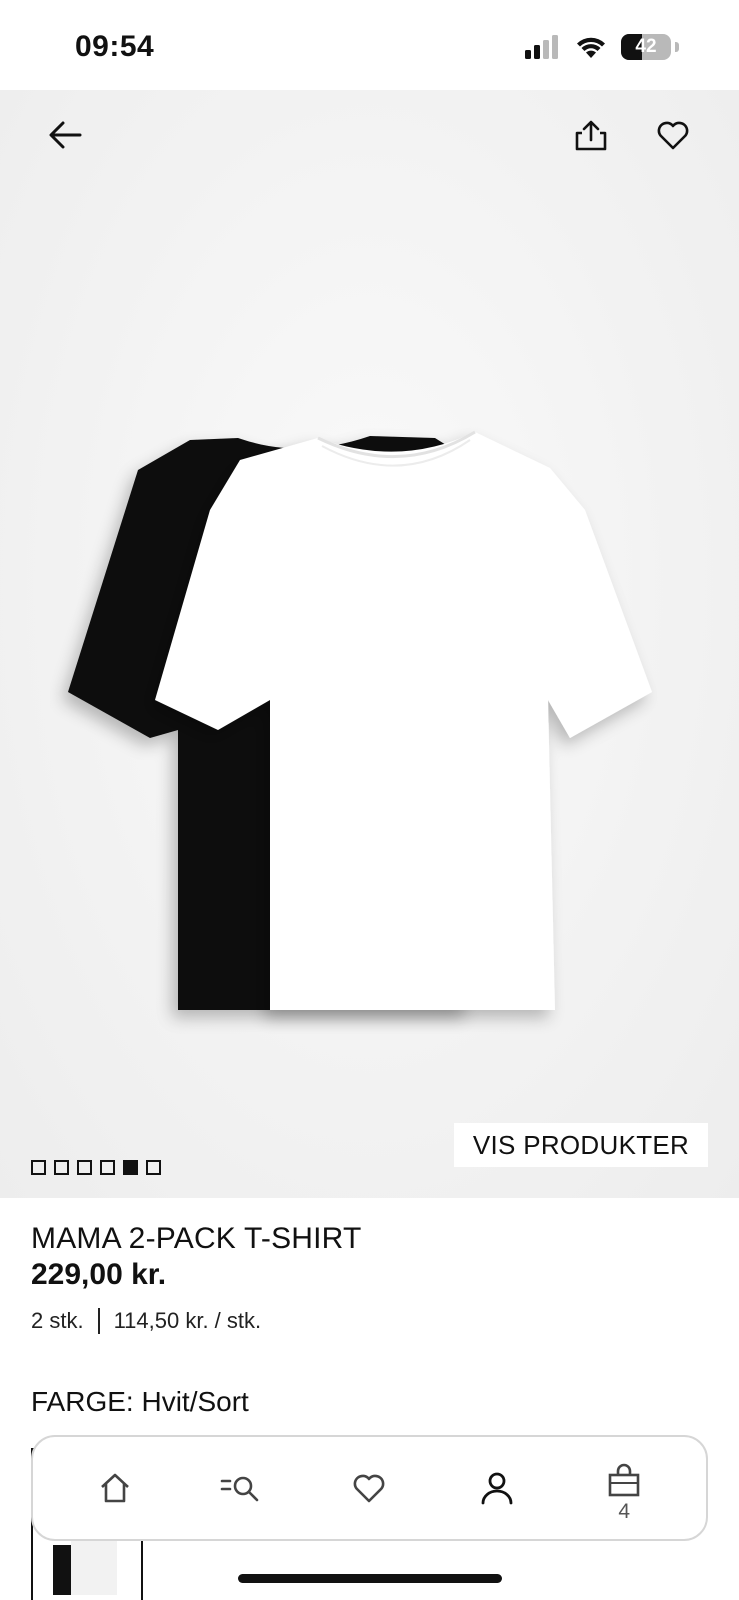 Image resolution: width=739 pixels, height=1600 pixels. I want to click on status-icons: 42, so click(602, 47).